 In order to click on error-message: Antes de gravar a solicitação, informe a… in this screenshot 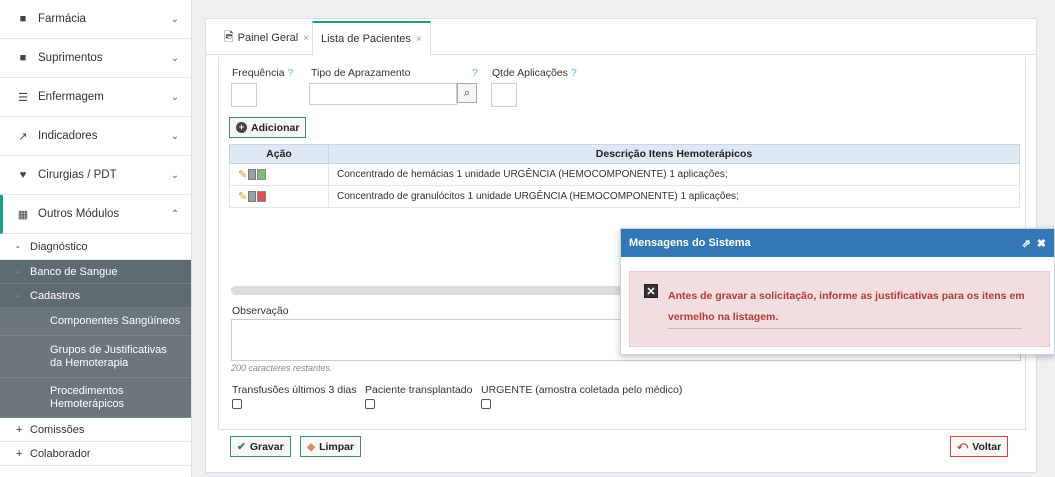, I will do `click(846, 306)`.